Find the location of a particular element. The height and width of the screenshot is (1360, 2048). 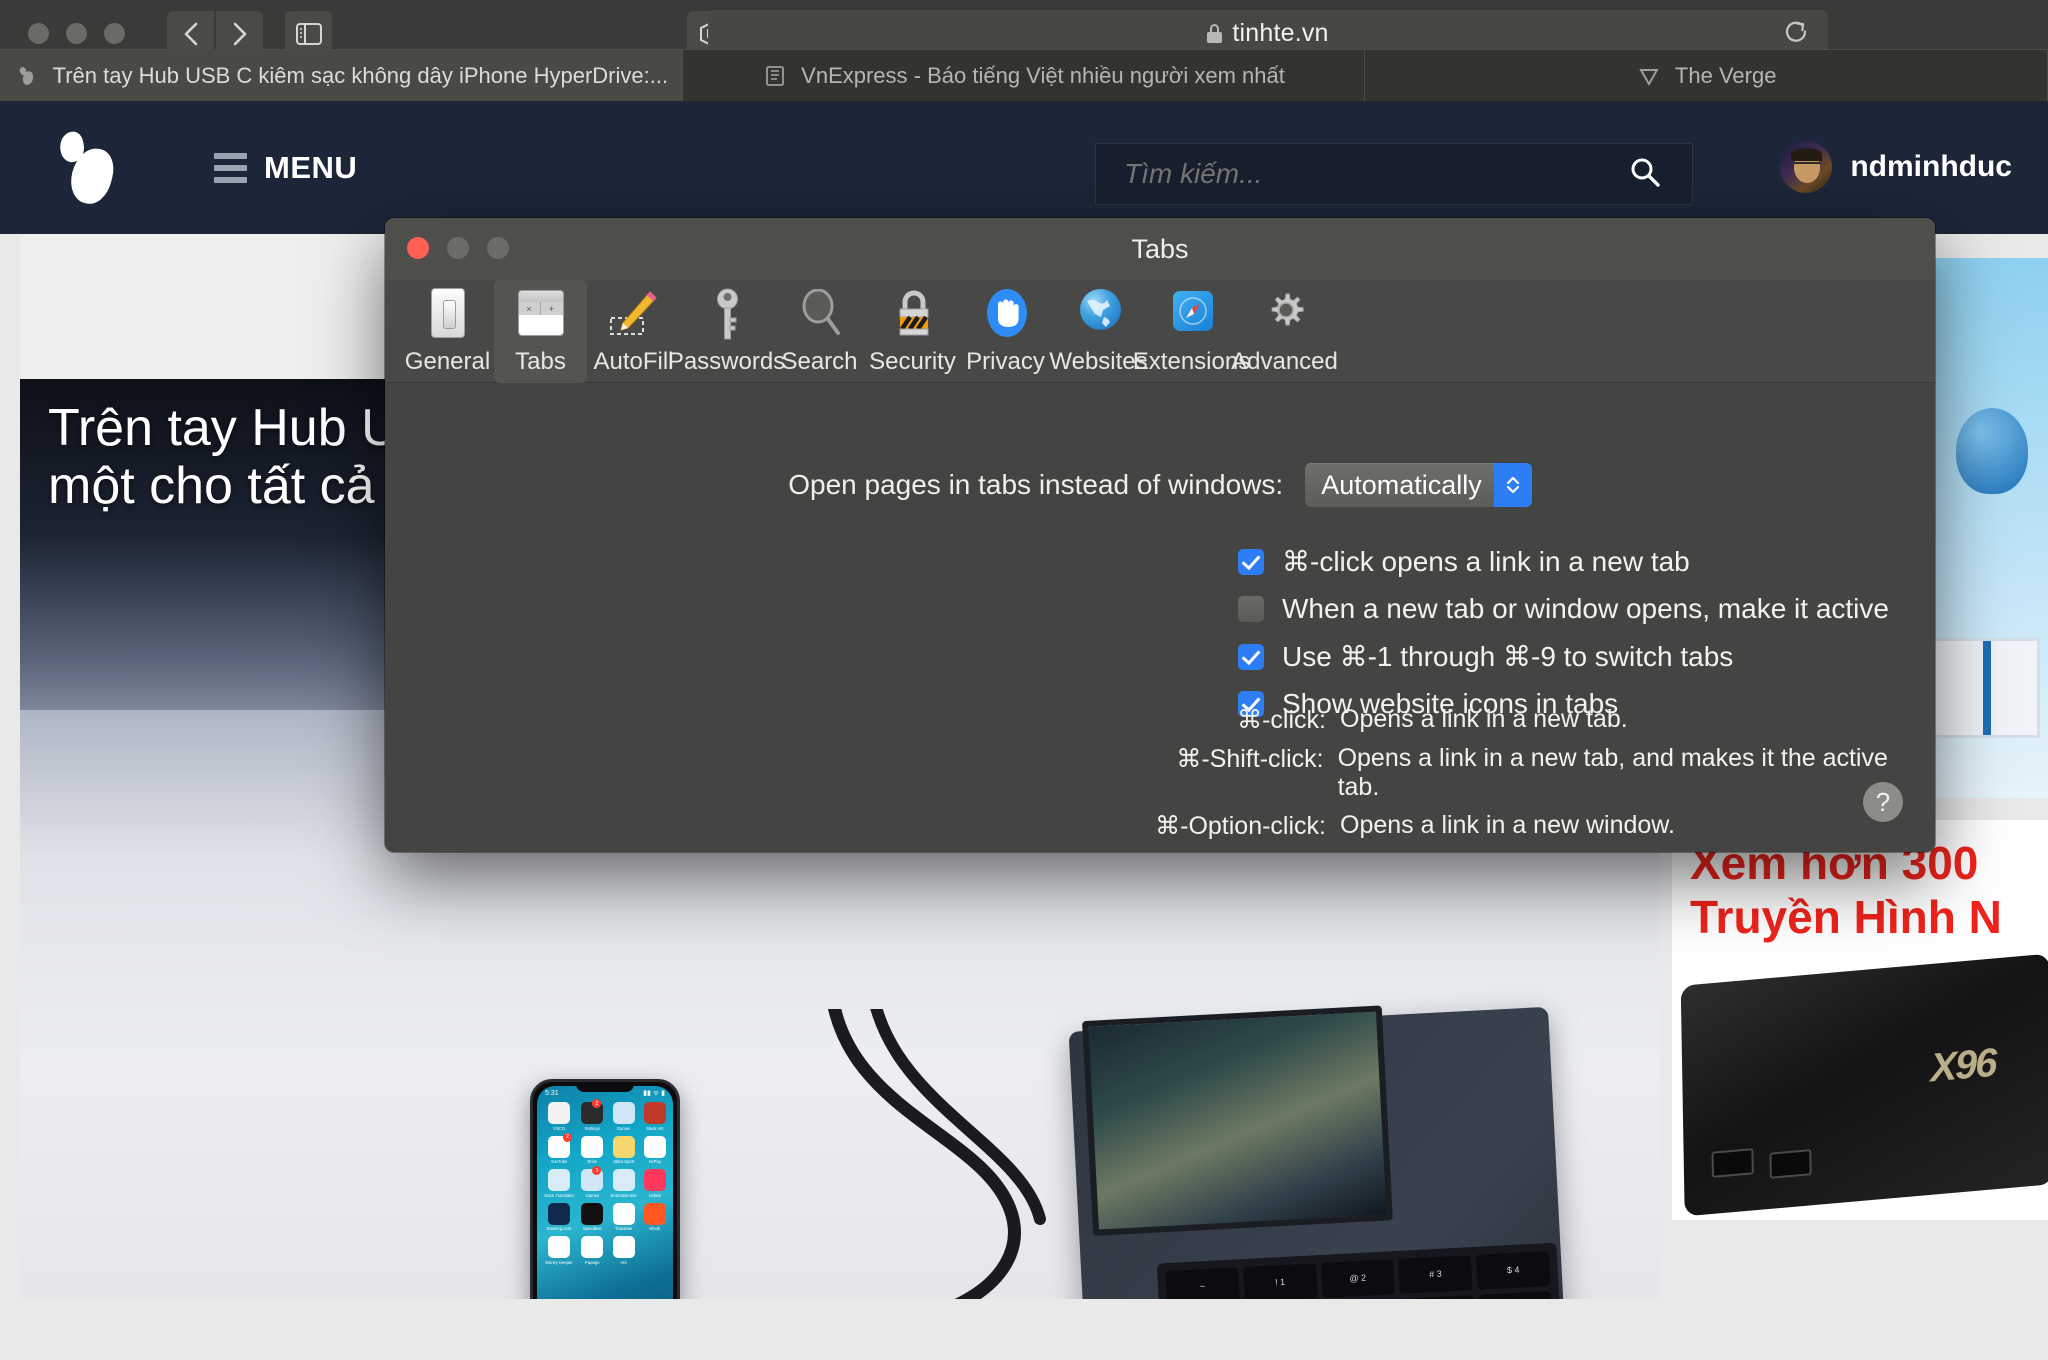

iphone-app: Papago is located at coordinates (592, 1250).